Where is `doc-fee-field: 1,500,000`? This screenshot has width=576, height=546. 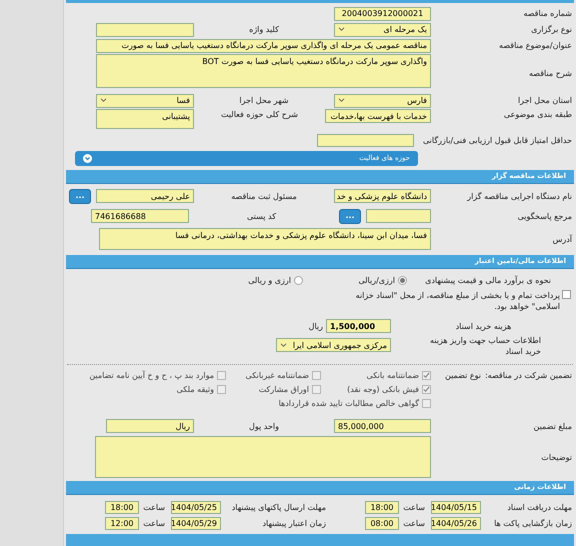
doc-fee-field: 1,500,000 is located at coordinates (358, 326).